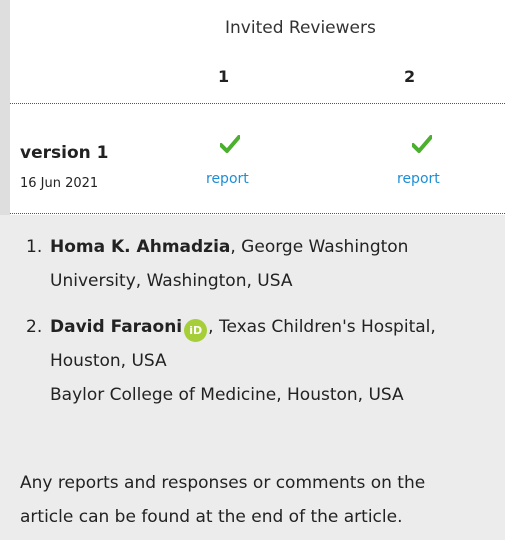 This screenshot has height=540, width=505. I want to click on reviewer-column-1-header: 1, so click(224, 76).